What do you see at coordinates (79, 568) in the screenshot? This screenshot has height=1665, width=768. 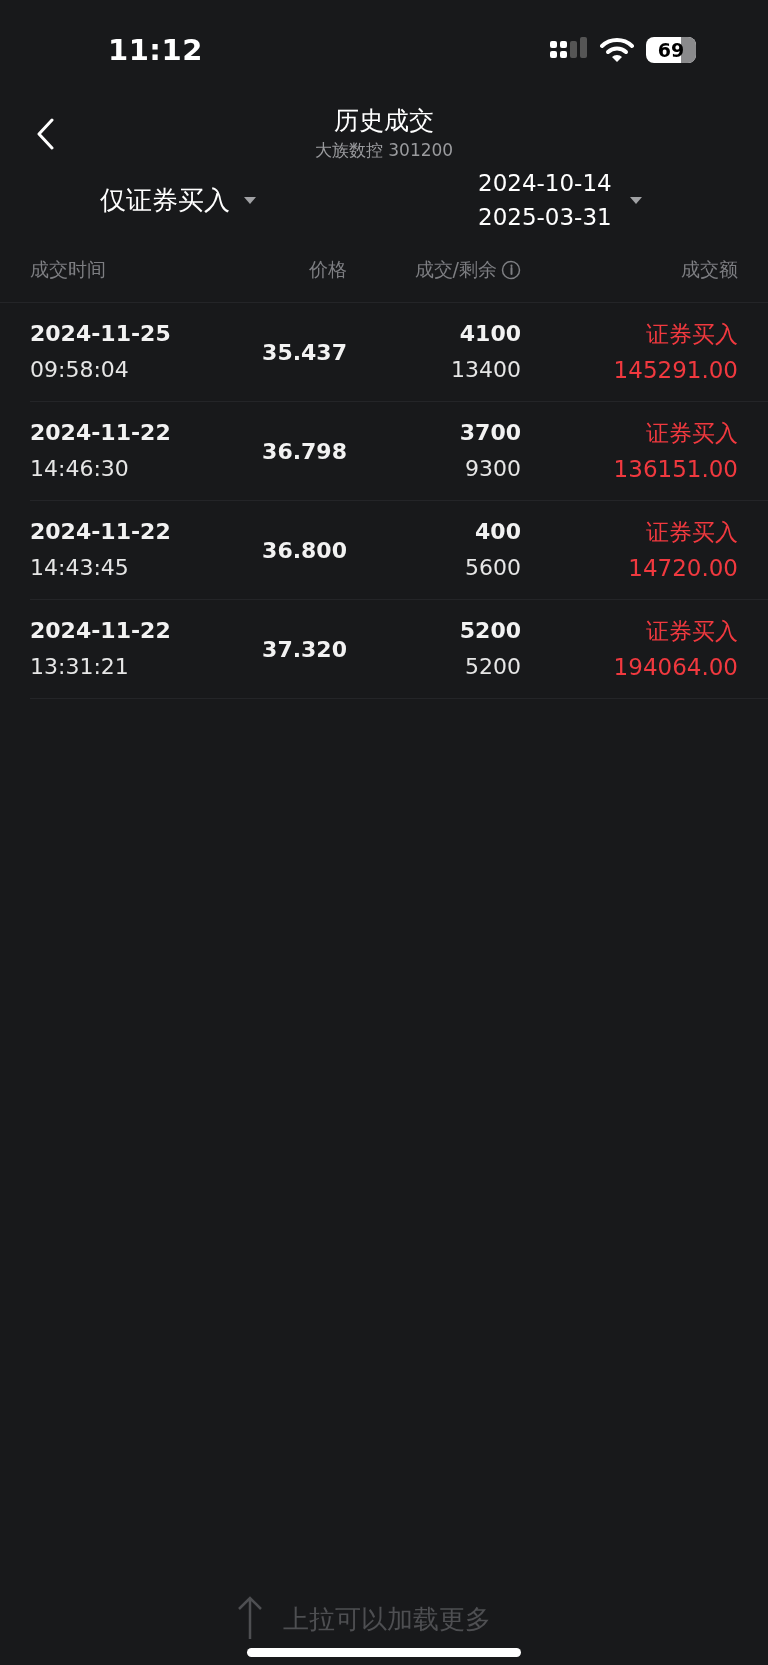 I see `trade-time: 14:43:45` at bounding box center [79, 568].